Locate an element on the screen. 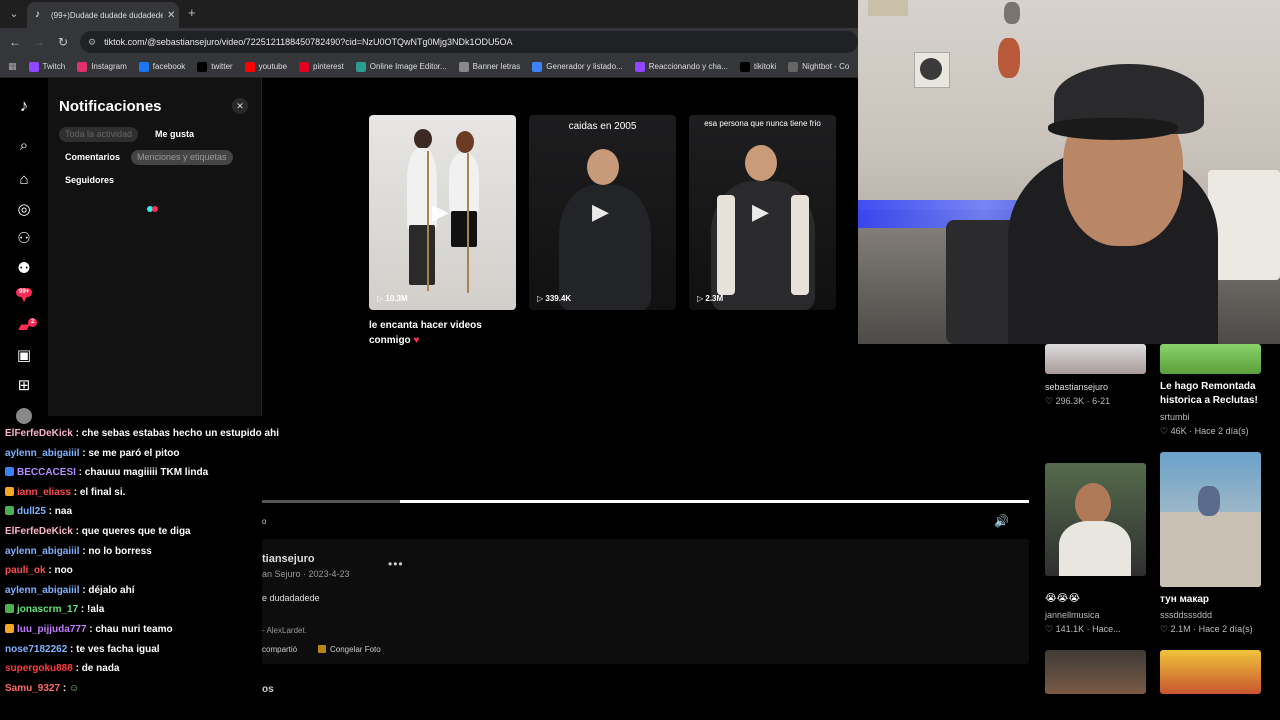 Image resolution: width=1280 pixels, height=720 pixels. freeze-photo-icon is located at coordinates (322, 649).